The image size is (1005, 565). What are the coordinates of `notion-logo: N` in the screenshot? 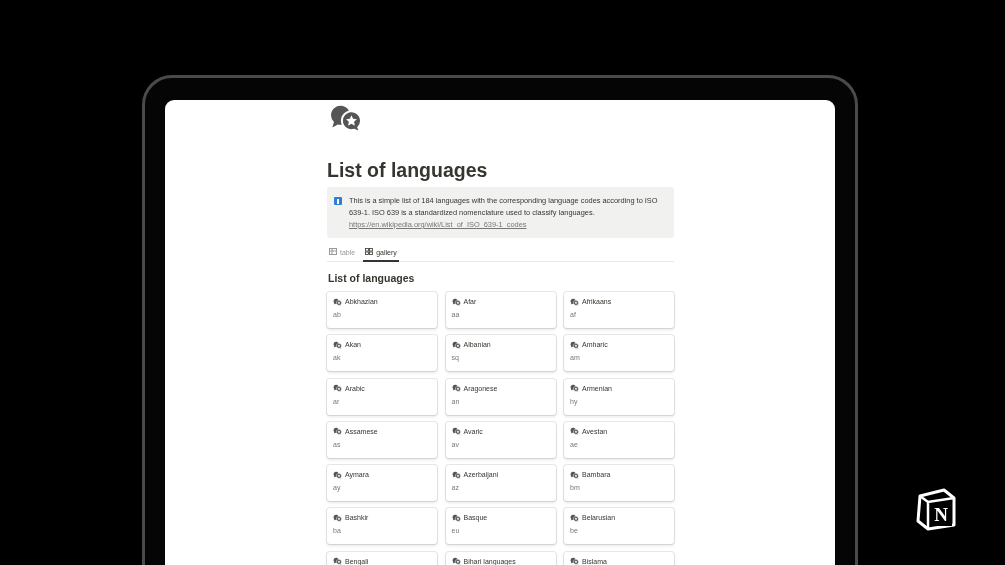 It's located at (936, 509).